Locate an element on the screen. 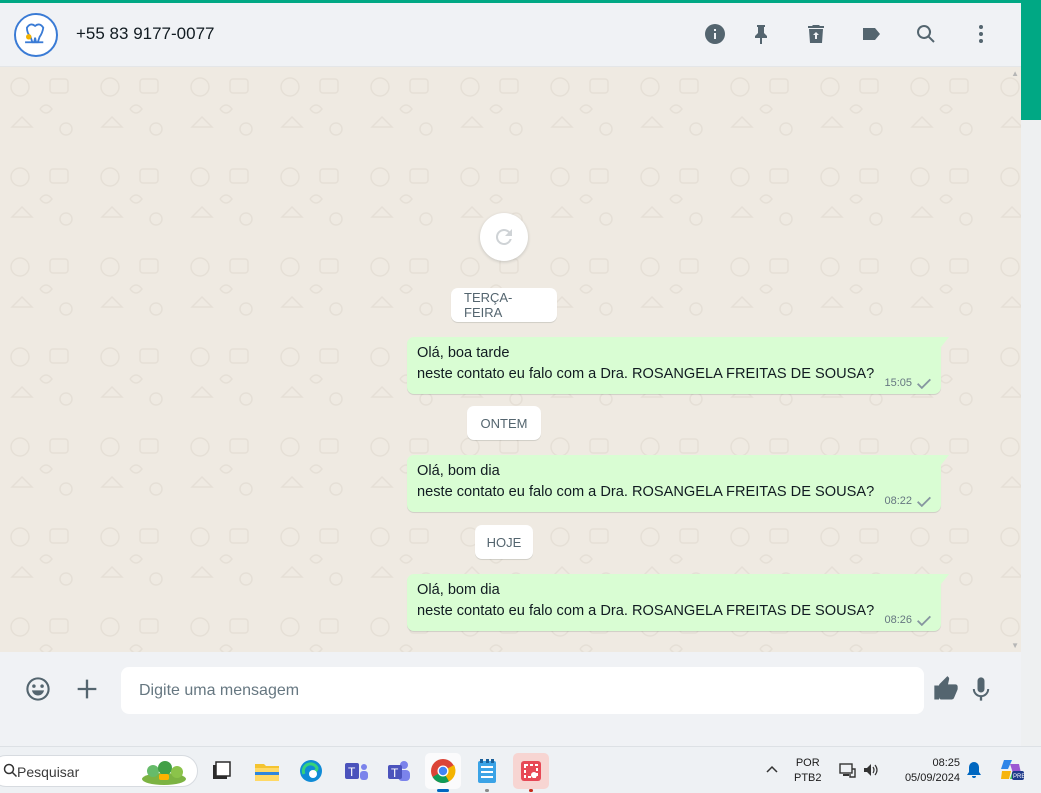 Image resolution: width=1041 pixels, height=793 pixels. scroll-up-arrow-icon: ▲ is located at coordinates (1015, 73).